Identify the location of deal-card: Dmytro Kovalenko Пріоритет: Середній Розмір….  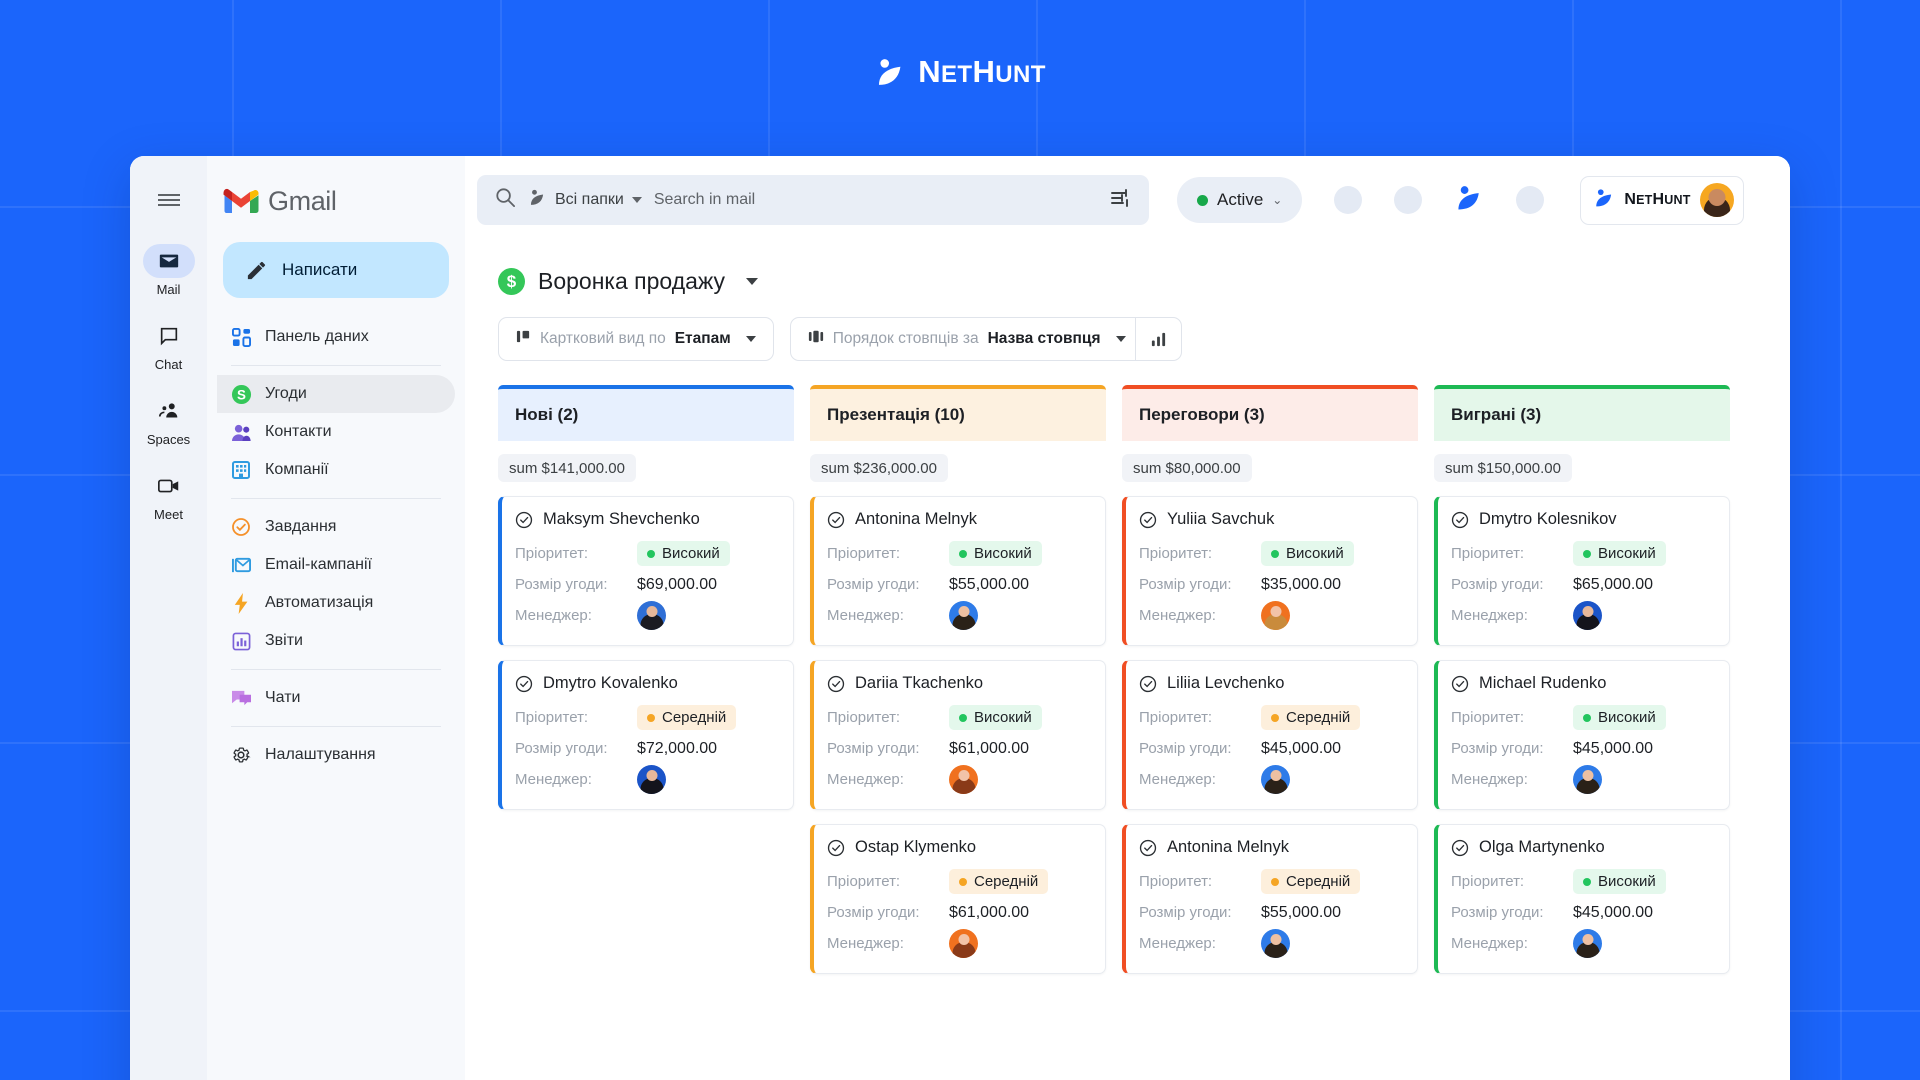
(646, 735).